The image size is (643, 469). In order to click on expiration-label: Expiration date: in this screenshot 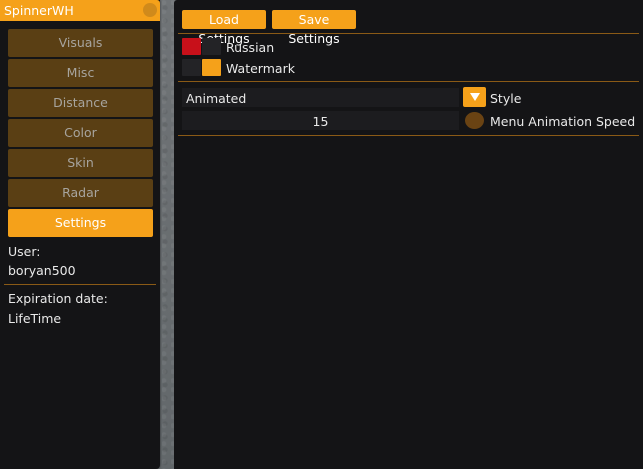, I will do `click(58, 298)`.